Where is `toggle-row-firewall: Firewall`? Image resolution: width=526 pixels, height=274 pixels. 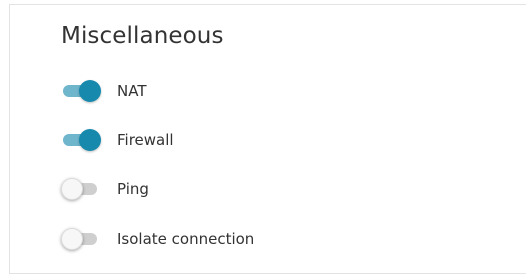
toggle-row-firewall: Firewall is located at coordinates (117, 140).